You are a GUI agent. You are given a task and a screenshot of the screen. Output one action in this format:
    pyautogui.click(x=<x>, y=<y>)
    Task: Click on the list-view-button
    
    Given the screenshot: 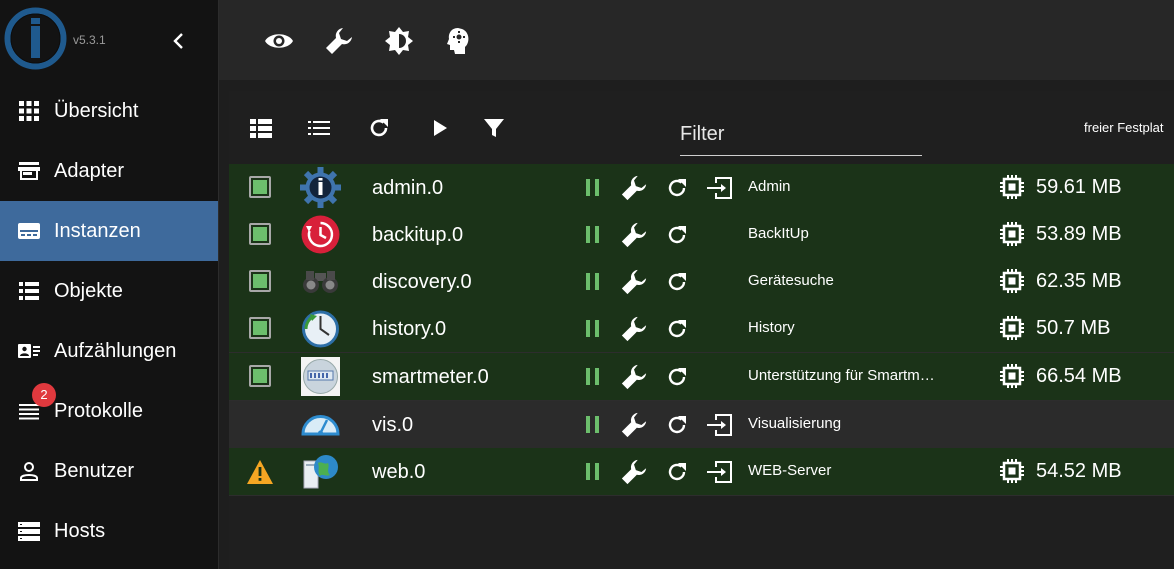 What is the action you would take?
    pyautogui.click(x=319, y=128)
    